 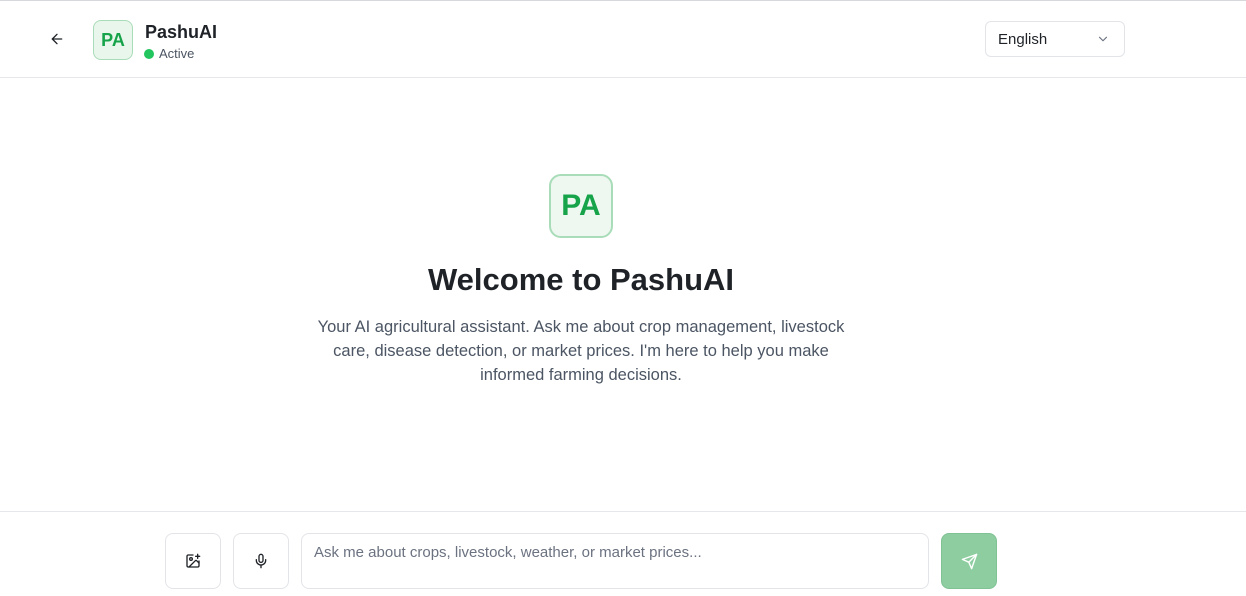 I want to click on welcome-title: Welcome to PashuAI, so click(x=581, y=279).